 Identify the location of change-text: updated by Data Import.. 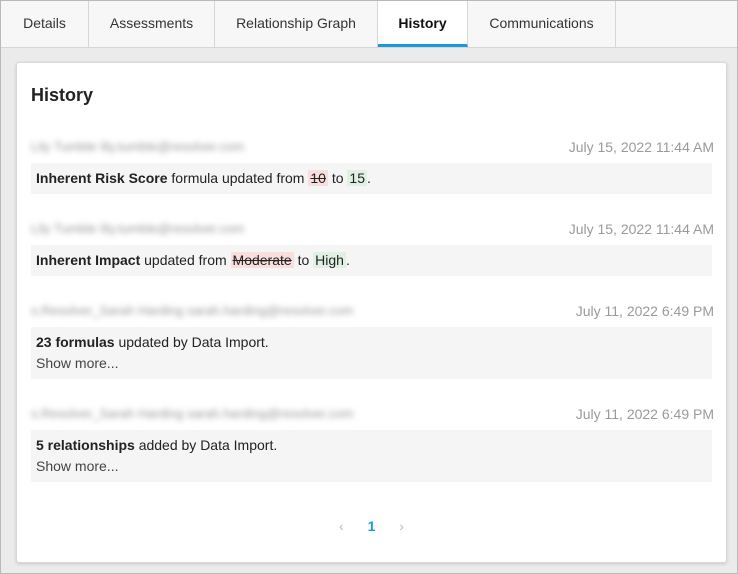
(193, 342).